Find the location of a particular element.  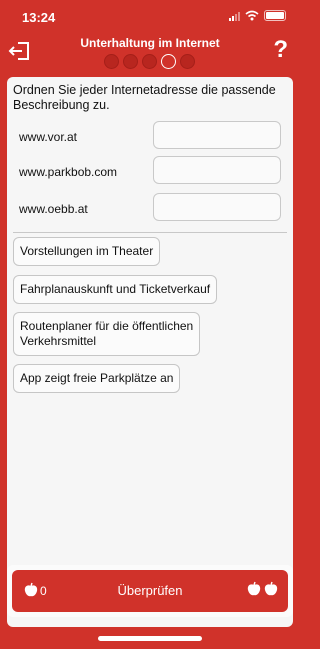

help-button: ? is located at coordinates (280, 50).